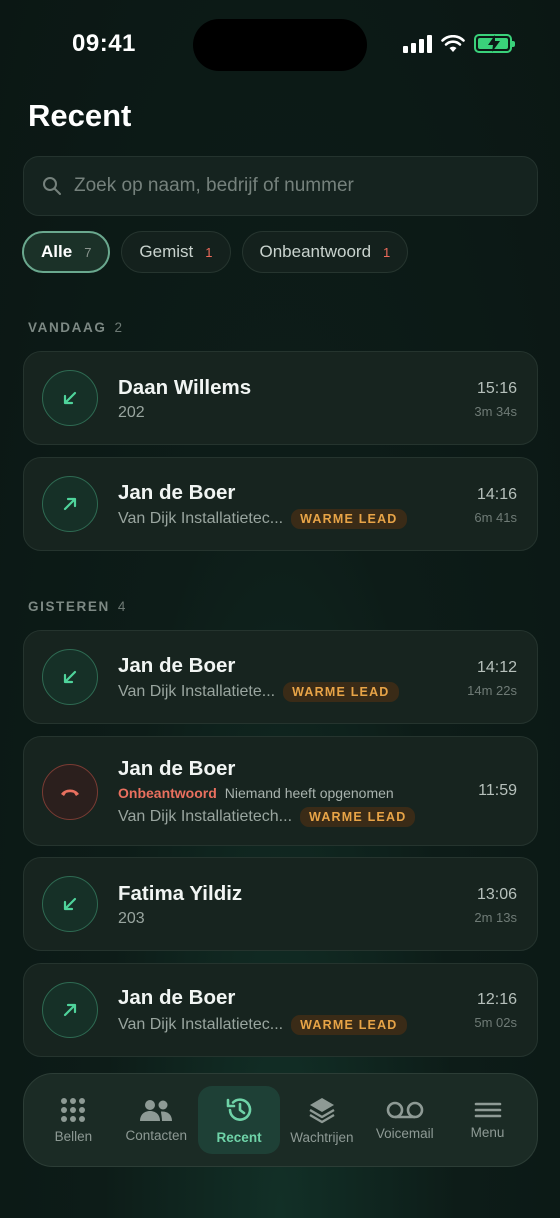  I want to click on call-time: 15:16, so click(496, 388).